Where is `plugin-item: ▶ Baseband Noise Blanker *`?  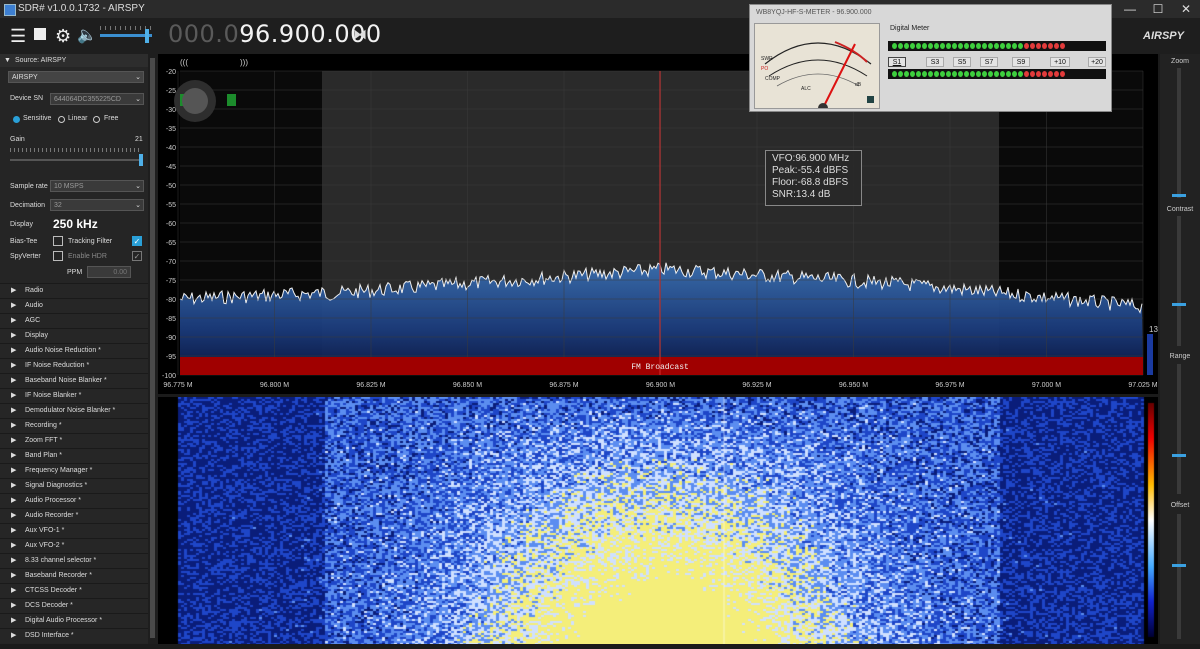
plugin-item: ▶ Baseband Noise Blanker * is located at coordinates (74, 380).